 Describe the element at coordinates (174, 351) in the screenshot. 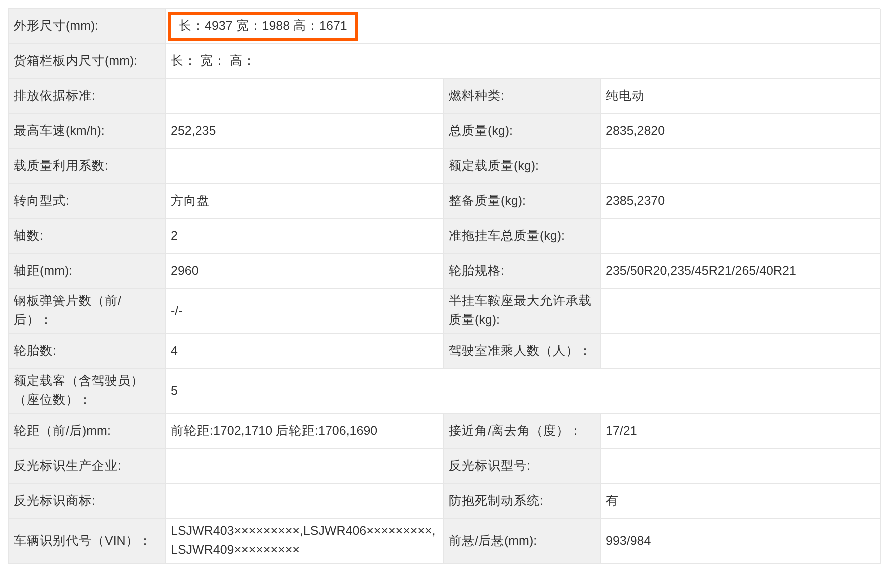

I see `field-value: 4` at that location.